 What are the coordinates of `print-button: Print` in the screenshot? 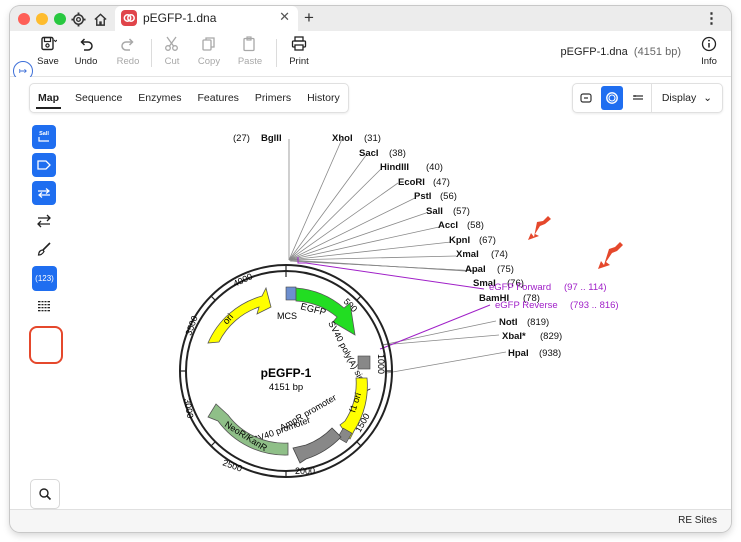 It's located at (299, 53).